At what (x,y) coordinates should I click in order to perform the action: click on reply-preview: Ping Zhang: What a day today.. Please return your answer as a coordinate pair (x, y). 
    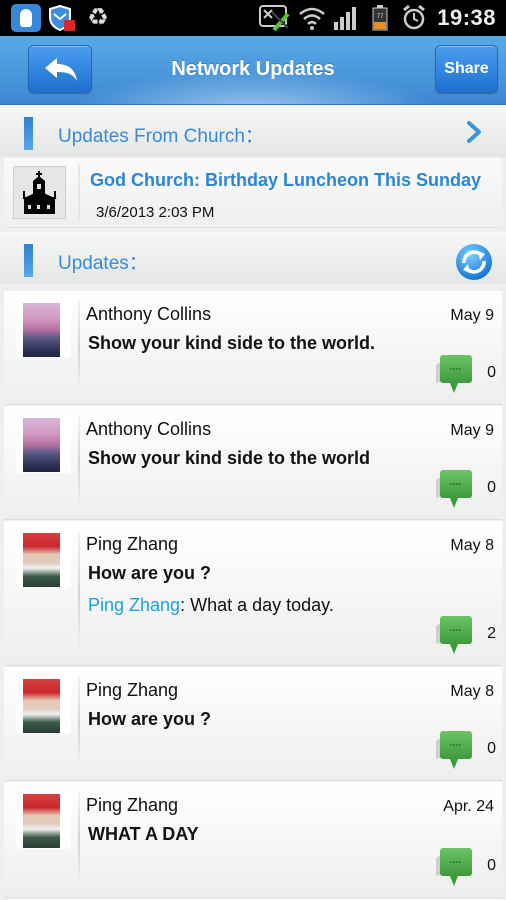
    Looking at the image, I should click on (211, 605).